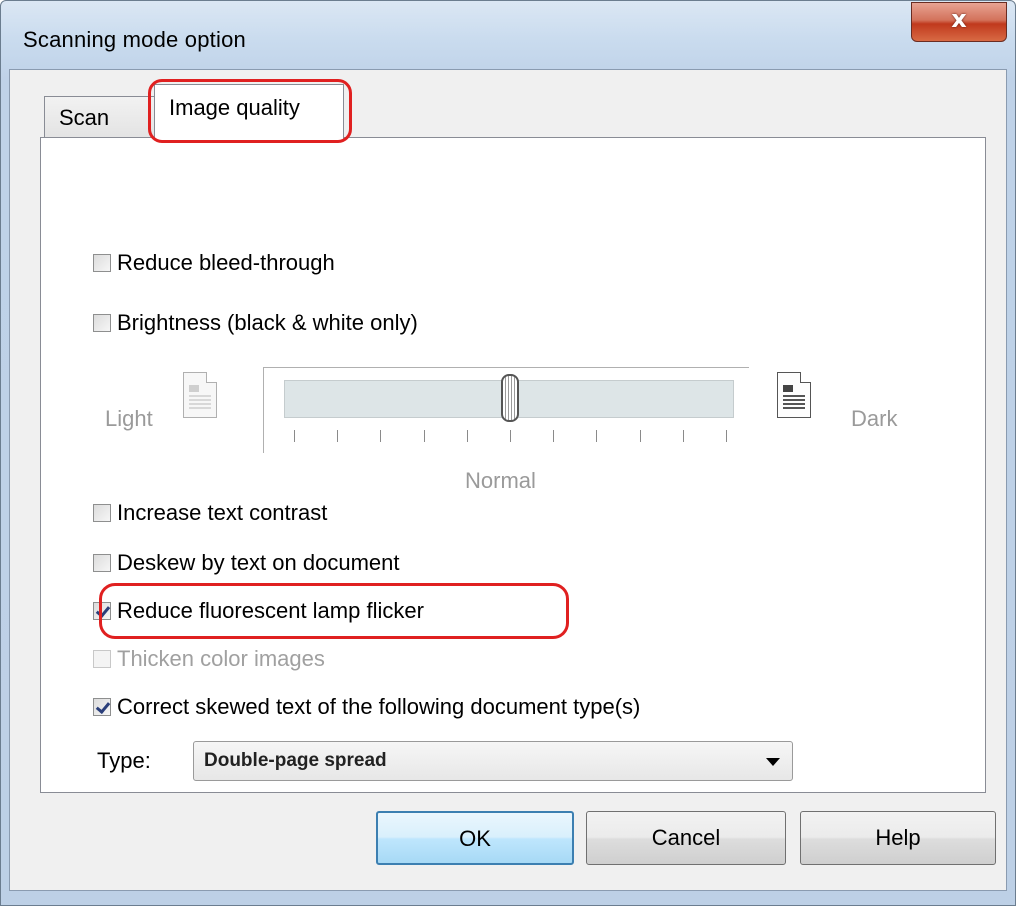 This screenshot has width=1018, height=908. What do you see at coordinates (475, 838) in the screenshot?
I see `ok-button: OK` at bounding box center [475, 838].